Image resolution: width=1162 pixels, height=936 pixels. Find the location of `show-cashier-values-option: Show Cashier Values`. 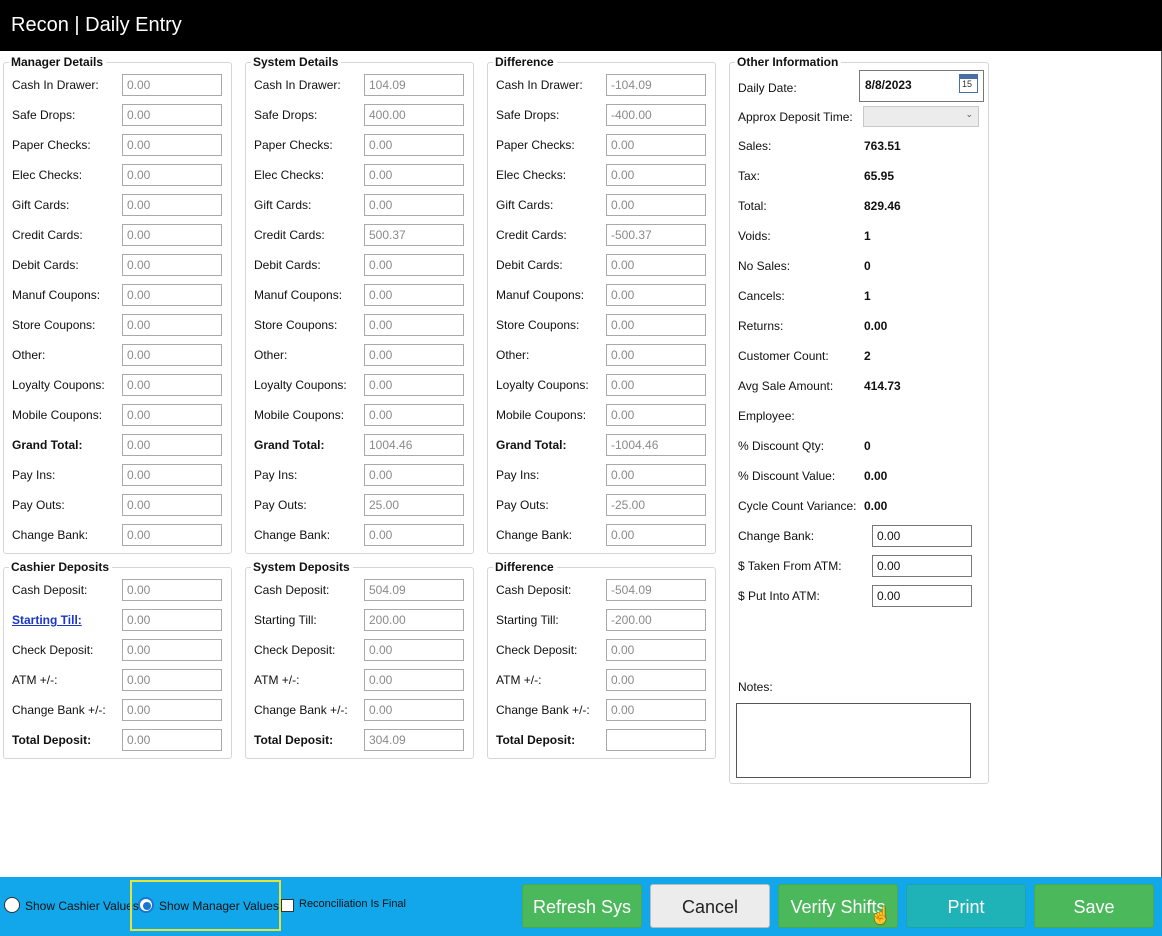

show-cashier-values-option: Show Cashier Values is located at coordinates (71, 906).